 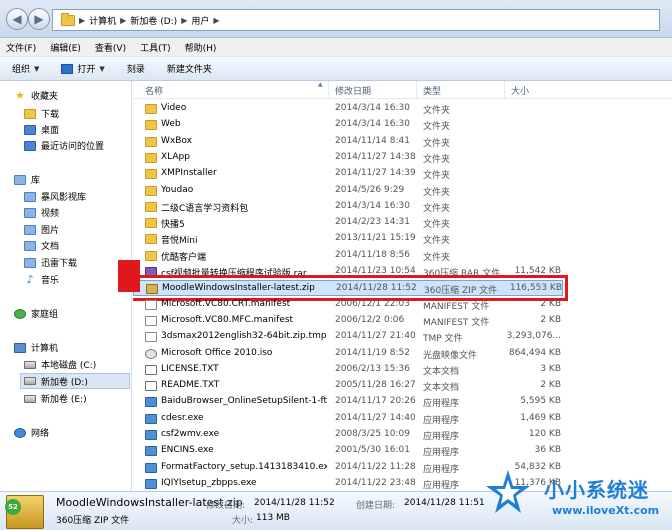 What do you see at coordinates (136, 68) in the screenshot?
I see `burn-button: 刻录` at bounding box center [136, 68].